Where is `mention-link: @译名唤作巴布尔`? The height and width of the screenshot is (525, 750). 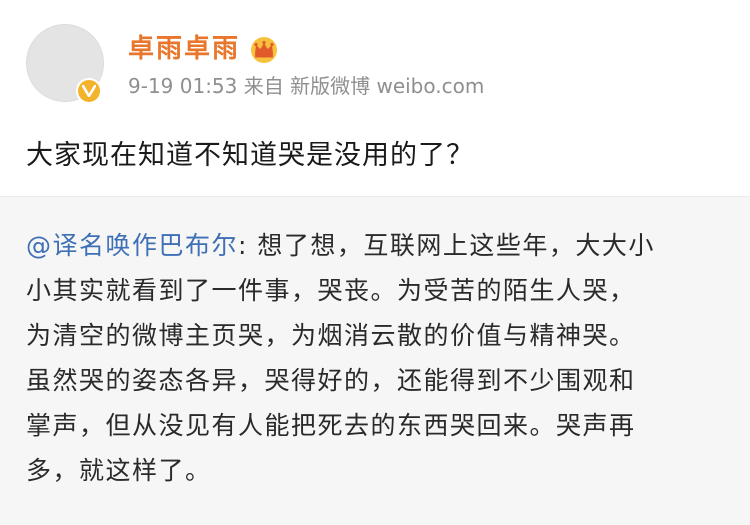
mention-link: @译名唤作巴布尔 is located at coordinates (132, 245).